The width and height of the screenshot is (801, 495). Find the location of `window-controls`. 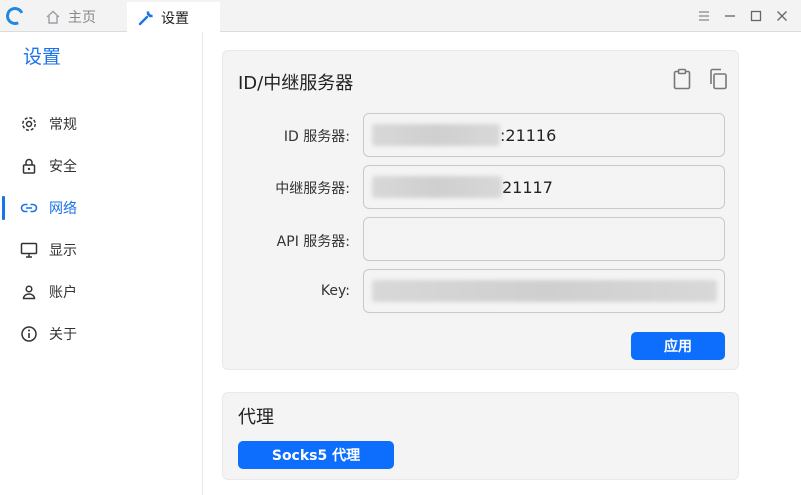

window-controls is located at coordinates (743, 16).